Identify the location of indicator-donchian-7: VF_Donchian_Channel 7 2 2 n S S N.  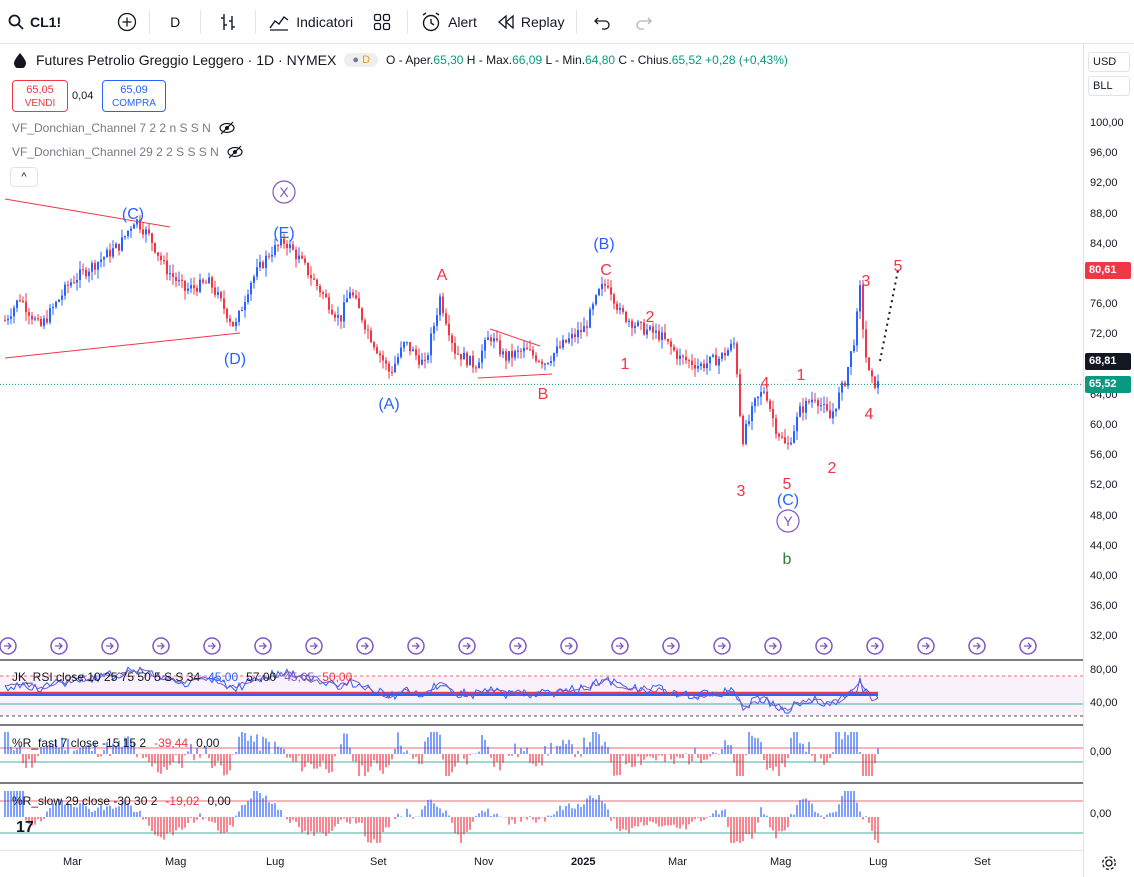
(123, 128).